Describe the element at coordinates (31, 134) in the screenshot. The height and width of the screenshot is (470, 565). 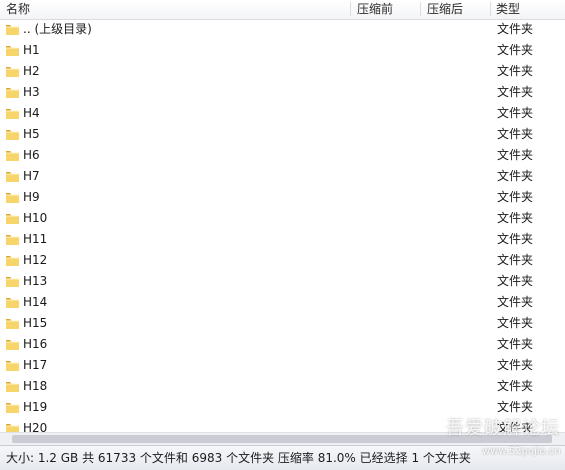
I see `item-name: H5` at that location.